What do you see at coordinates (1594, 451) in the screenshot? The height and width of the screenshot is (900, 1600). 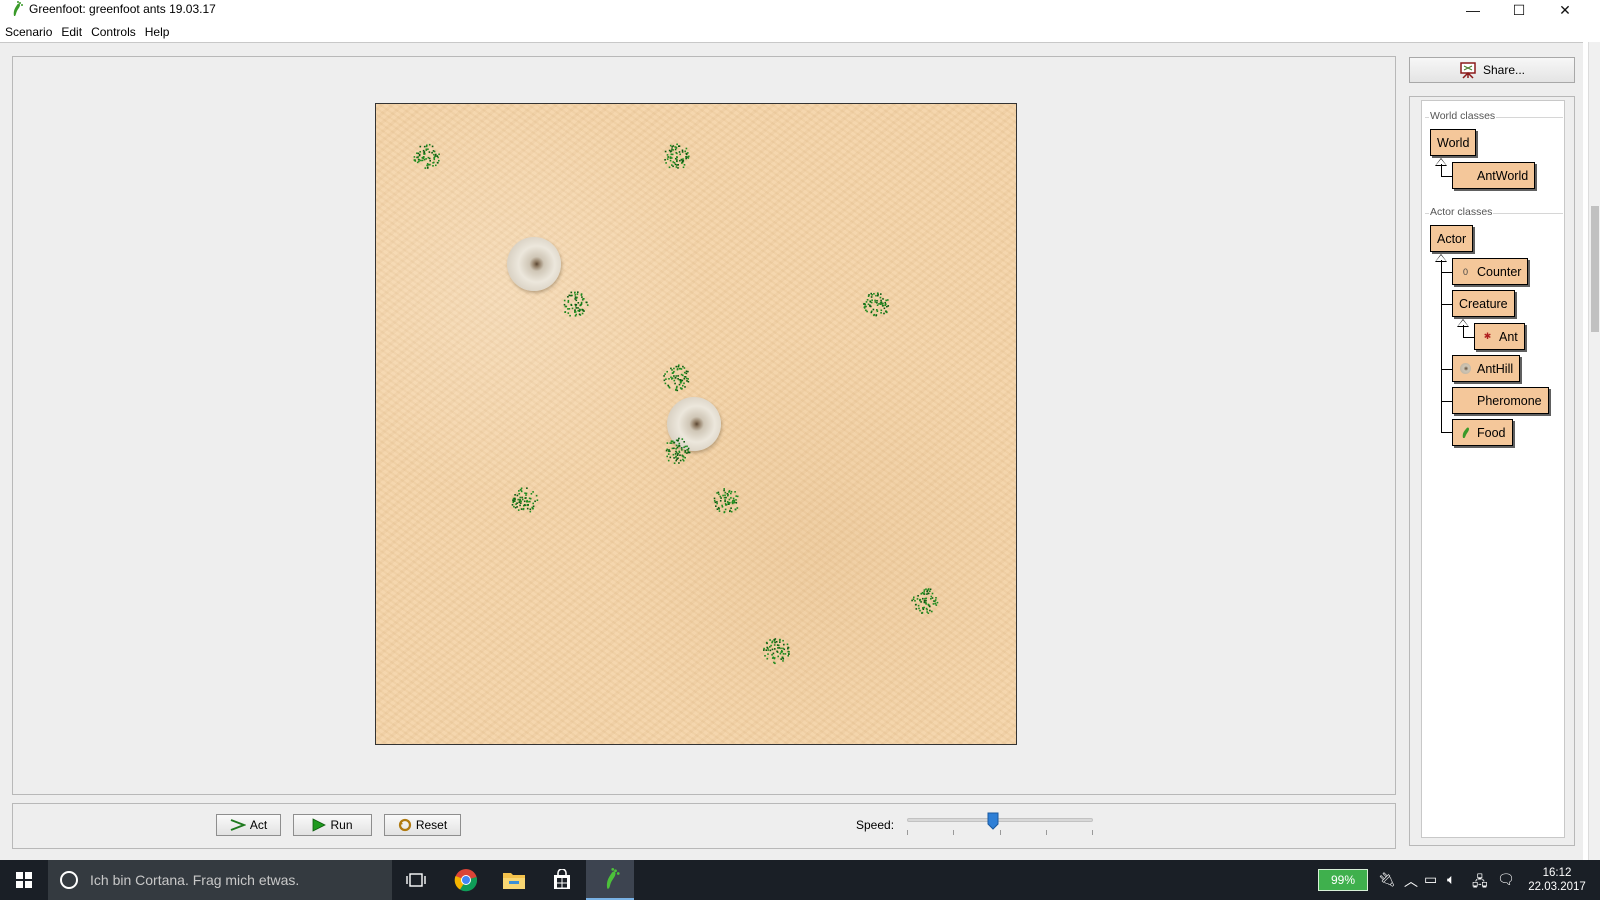 I see `vertical-scrollbar` at bounding box center [1594, 451].